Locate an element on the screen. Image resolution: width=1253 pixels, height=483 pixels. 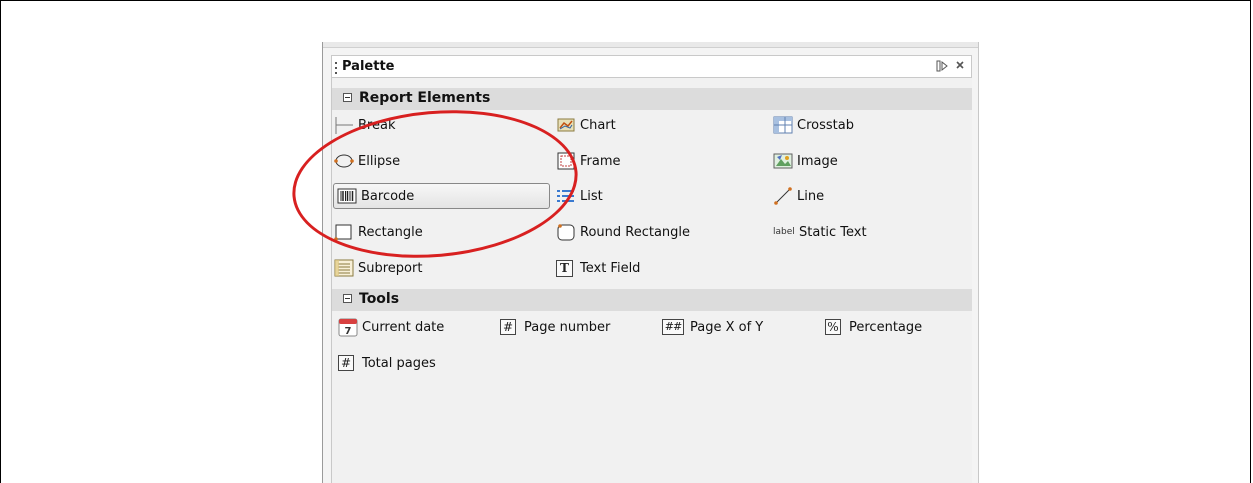
palette-item-ellipse: Ellipse is located at coordinates (367, 161).